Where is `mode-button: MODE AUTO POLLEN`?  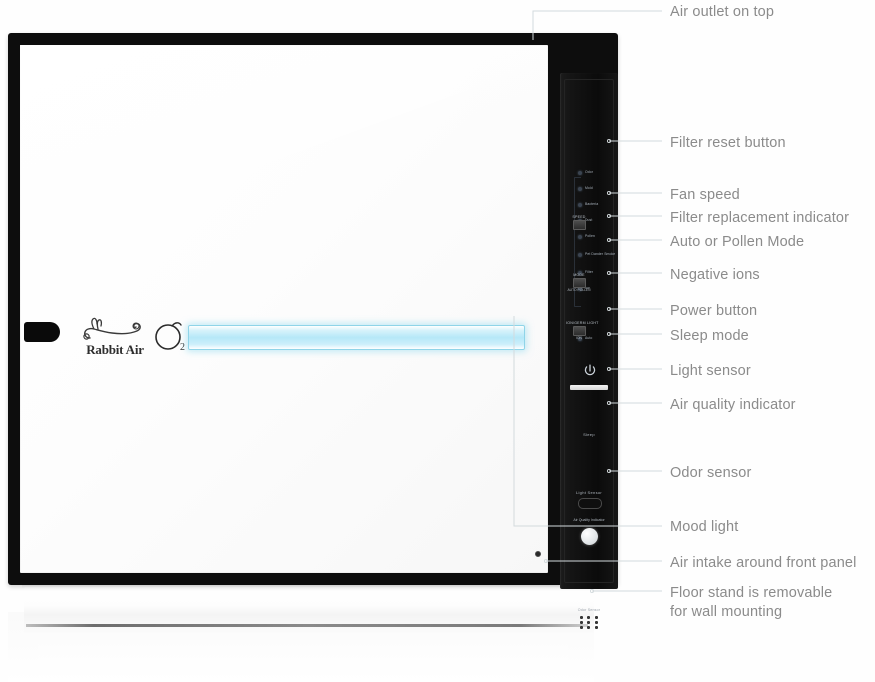 mode-button: MODE AUTO POLLEN is located at coordinates (579, 283).